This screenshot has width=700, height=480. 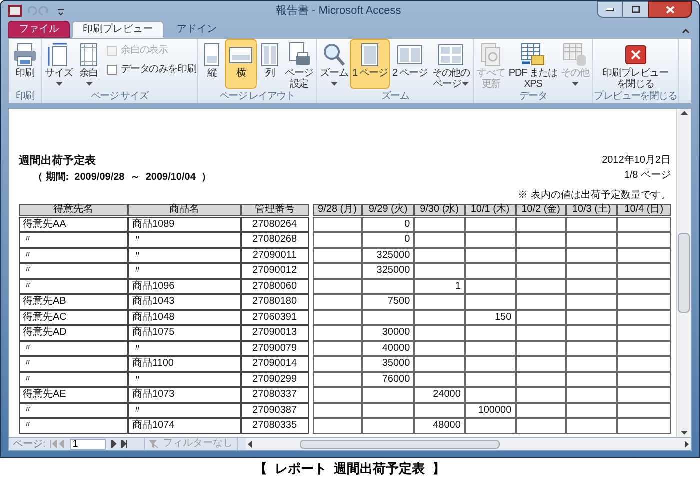 What do you see at coordinates (197, 29) in the screenshot?
I see `ribbon-tab: アドイン` at bounding box center [197, 29].